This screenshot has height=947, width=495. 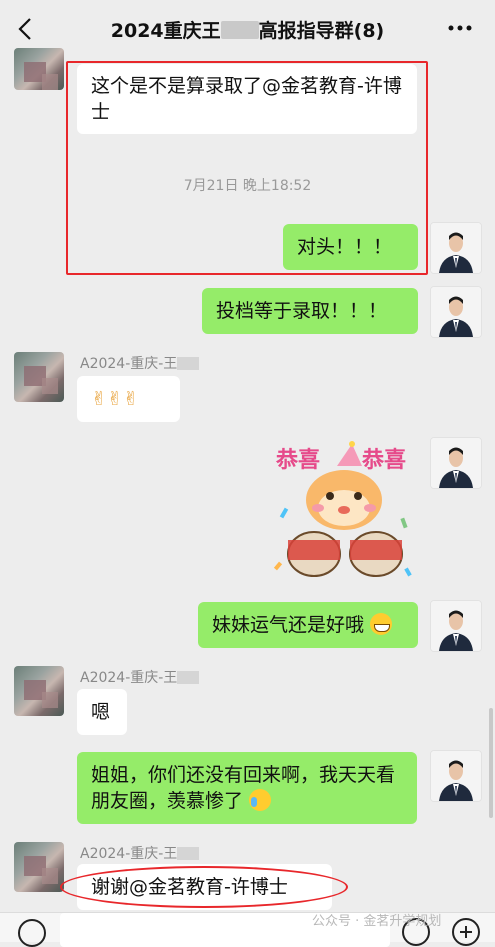 What do you see at coordinates (115, 399) in the screenshot?
I see `message-text: ✌✌✌` at bounding box center [115, 399].